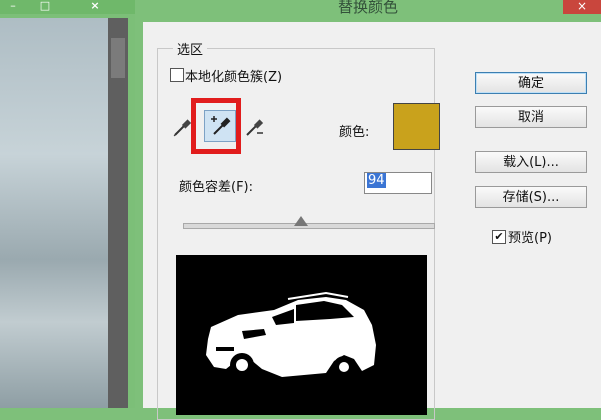 The width and height of the screenshot is (601, 420). I want to click on localized-clusters-checkbox, so click(177, 75).